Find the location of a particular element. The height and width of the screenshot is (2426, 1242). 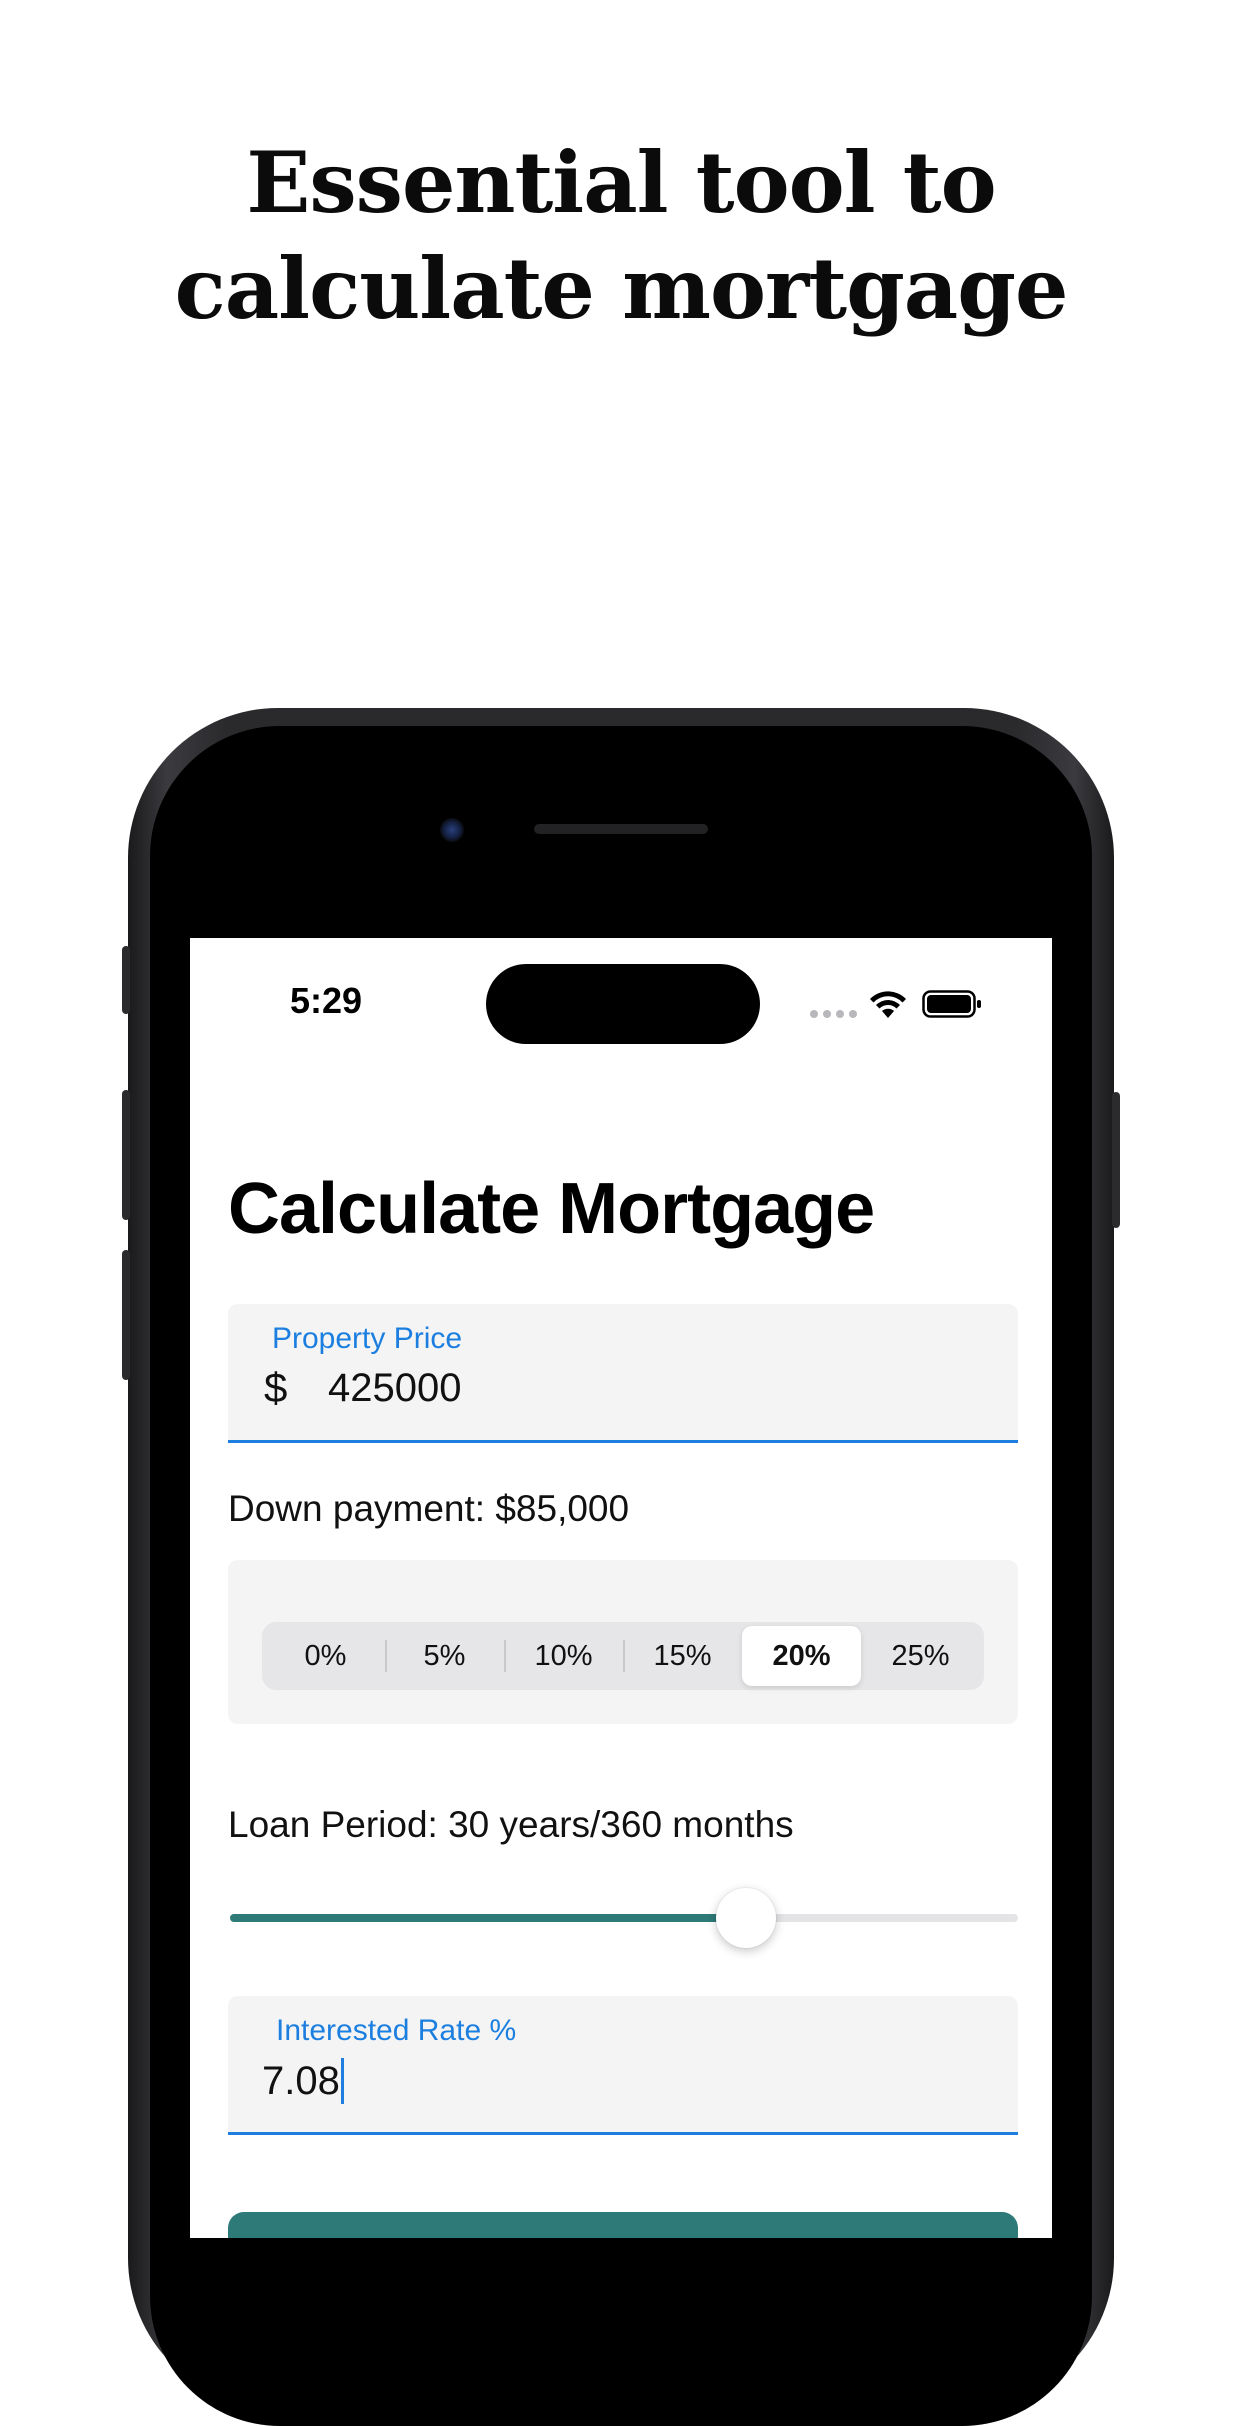

signal-dots-icon is located at coordinates (833, 1014).